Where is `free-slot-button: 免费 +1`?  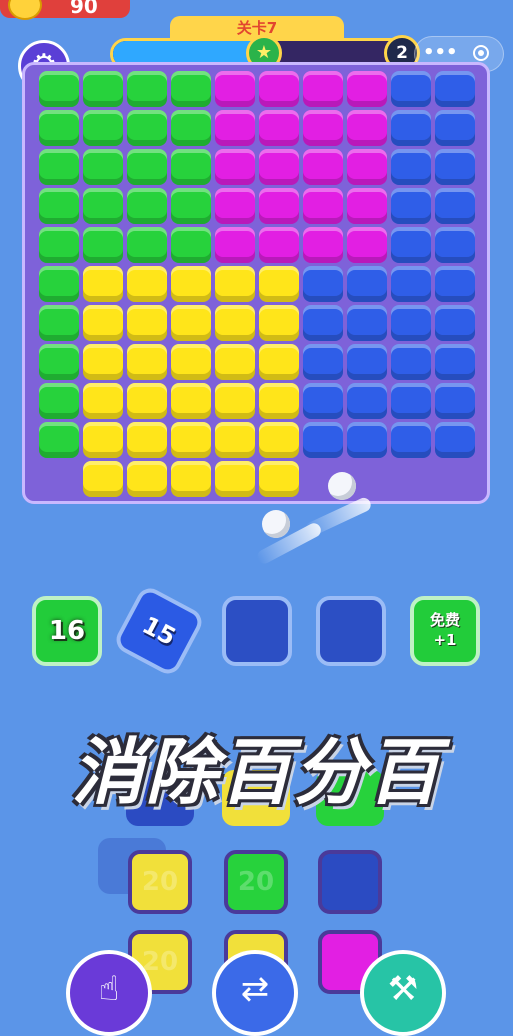 free-slot-button: 免费 +1 is located at coordinates (445, 631).